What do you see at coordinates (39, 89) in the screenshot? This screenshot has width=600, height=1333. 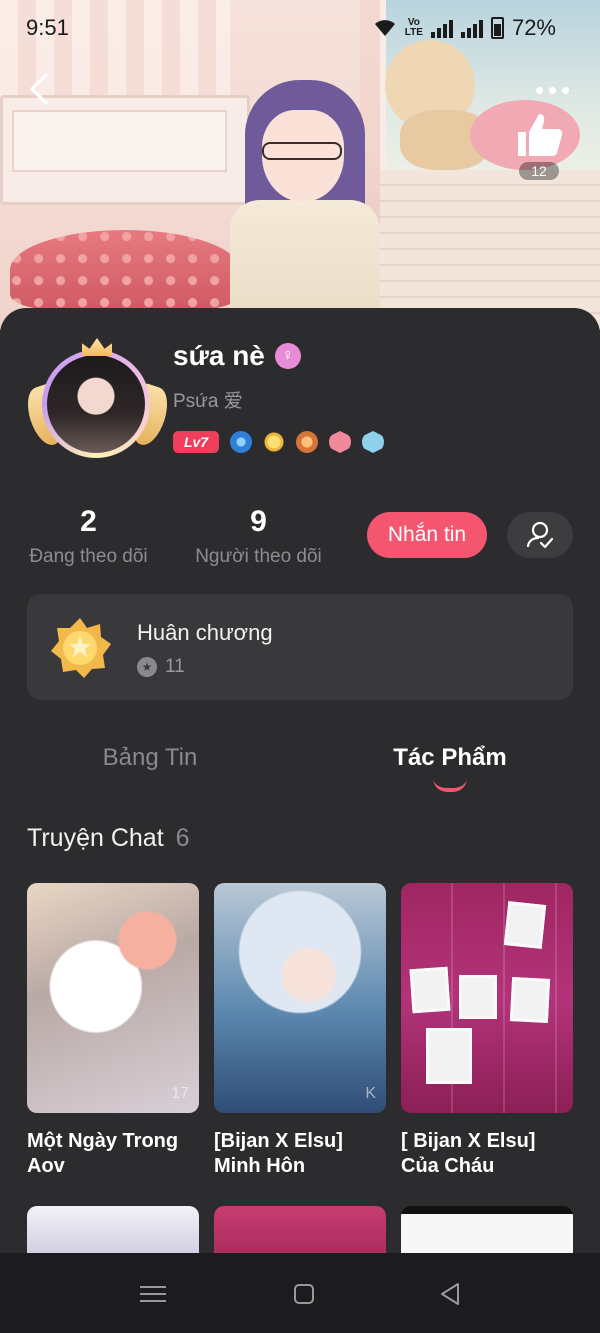 I see `chevron-left-icon` at bounding box center [39, 89].